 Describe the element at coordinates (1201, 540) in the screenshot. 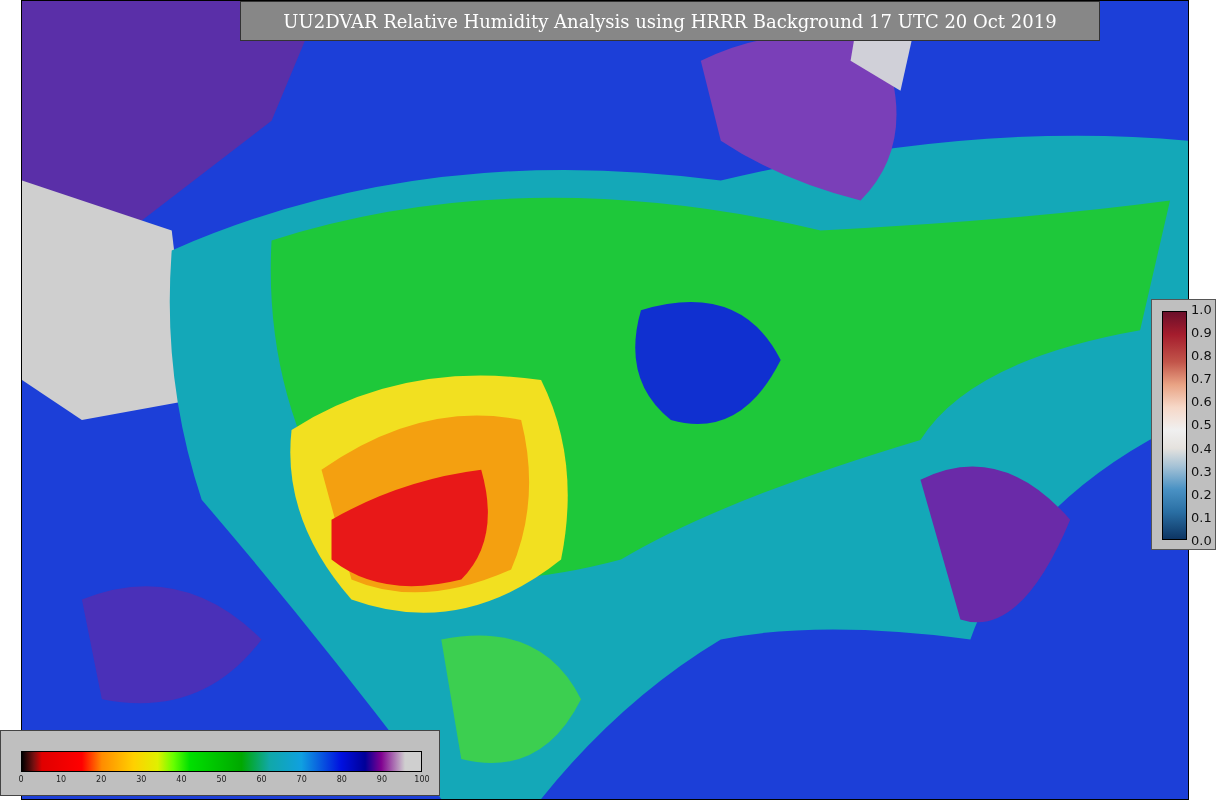

I see `colorbar-tick-label: 0.0` at that location.